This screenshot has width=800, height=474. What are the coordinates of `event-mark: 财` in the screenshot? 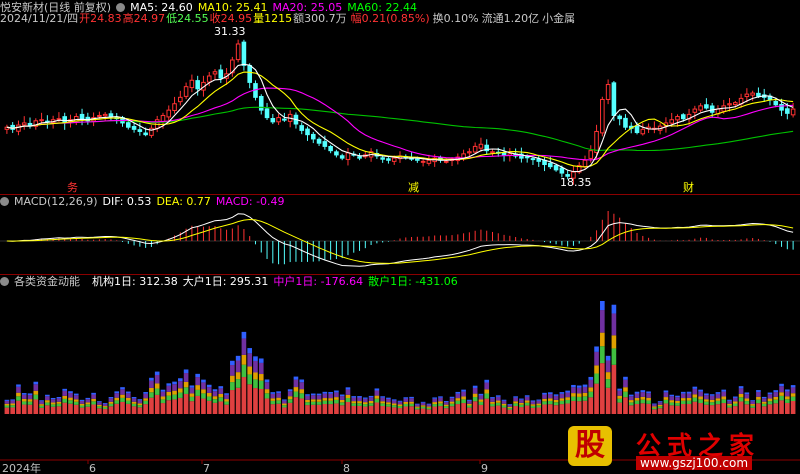 It's located at (688, 187).